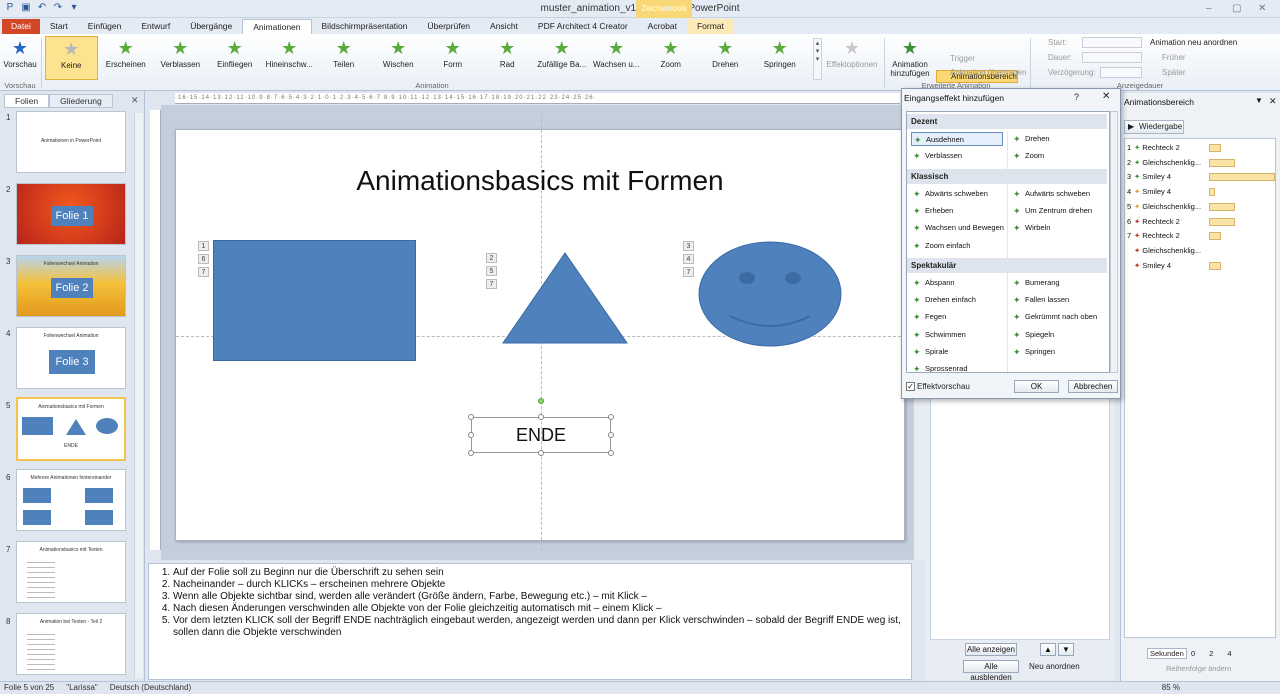  I want to click on move-up-button: ▲, so click(1048, 649).